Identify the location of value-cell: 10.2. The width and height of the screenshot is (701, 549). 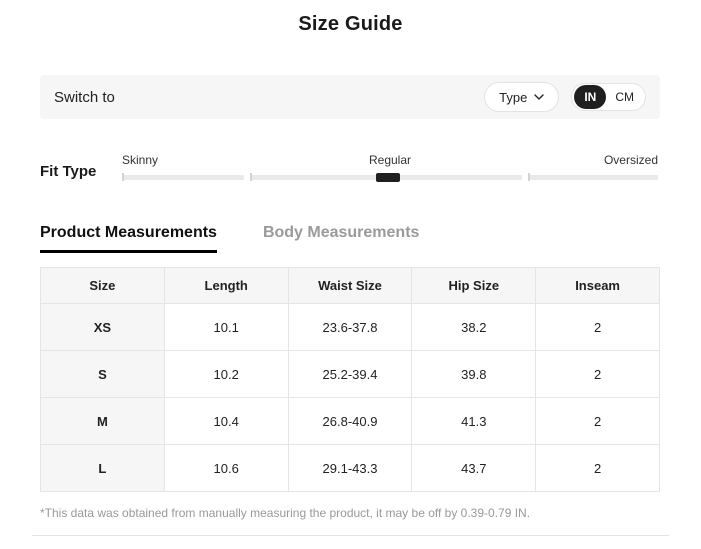
(226, 374).